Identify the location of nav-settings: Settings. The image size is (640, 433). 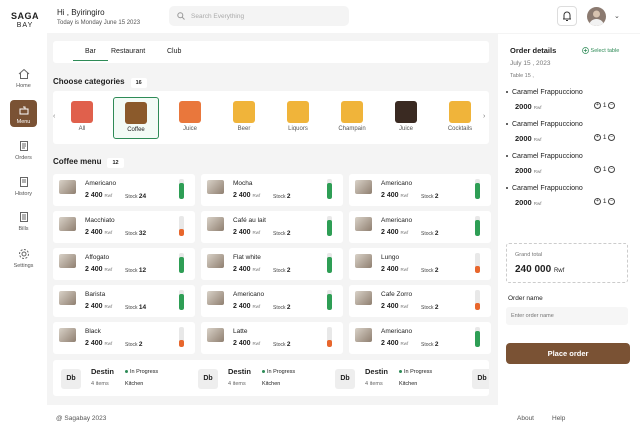
(23, 258).